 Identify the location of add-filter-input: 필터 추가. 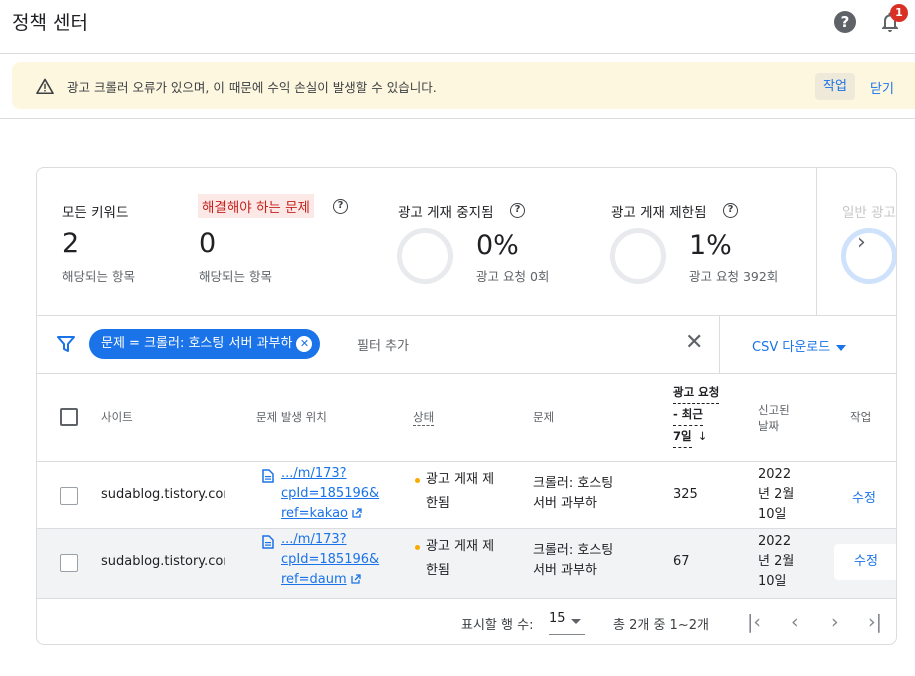
(383, 344).